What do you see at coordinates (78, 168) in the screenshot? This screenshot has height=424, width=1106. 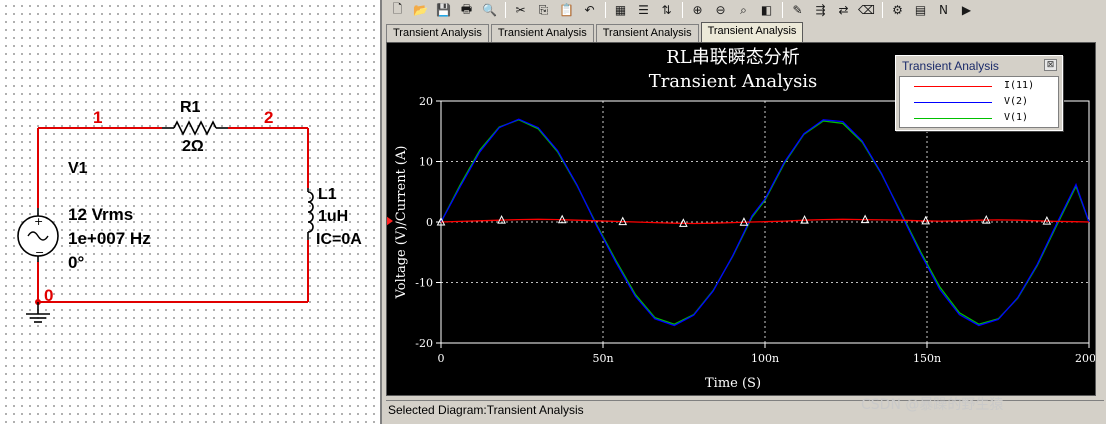 I see `source-name: V1` at bounding box center [78, 168].